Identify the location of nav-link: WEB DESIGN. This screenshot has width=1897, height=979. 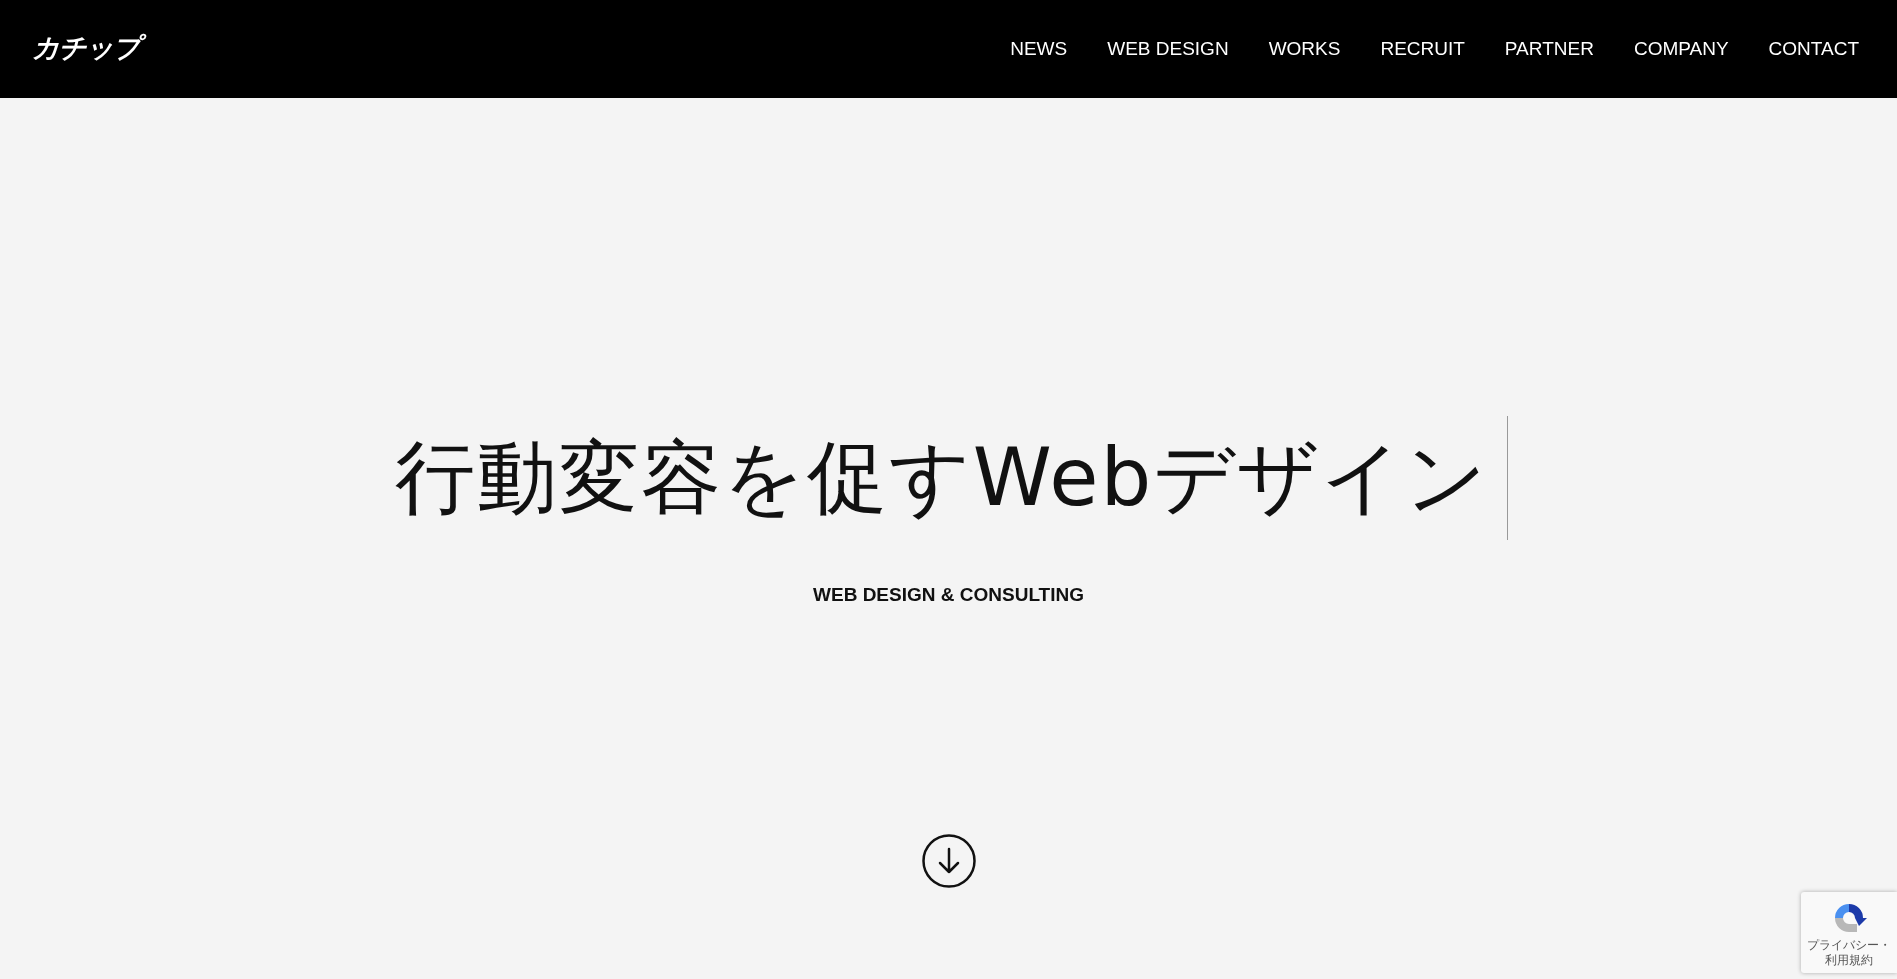
(1168, 49).